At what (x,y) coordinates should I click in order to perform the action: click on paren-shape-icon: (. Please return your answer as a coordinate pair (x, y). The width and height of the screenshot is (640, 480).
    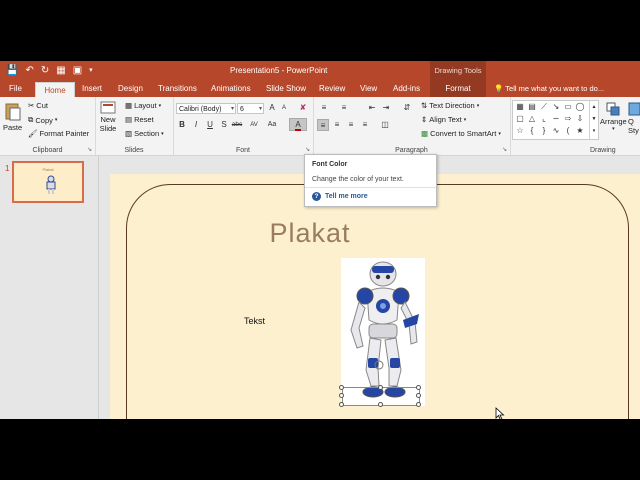
    Looking at the image, I should click on (568, 130).